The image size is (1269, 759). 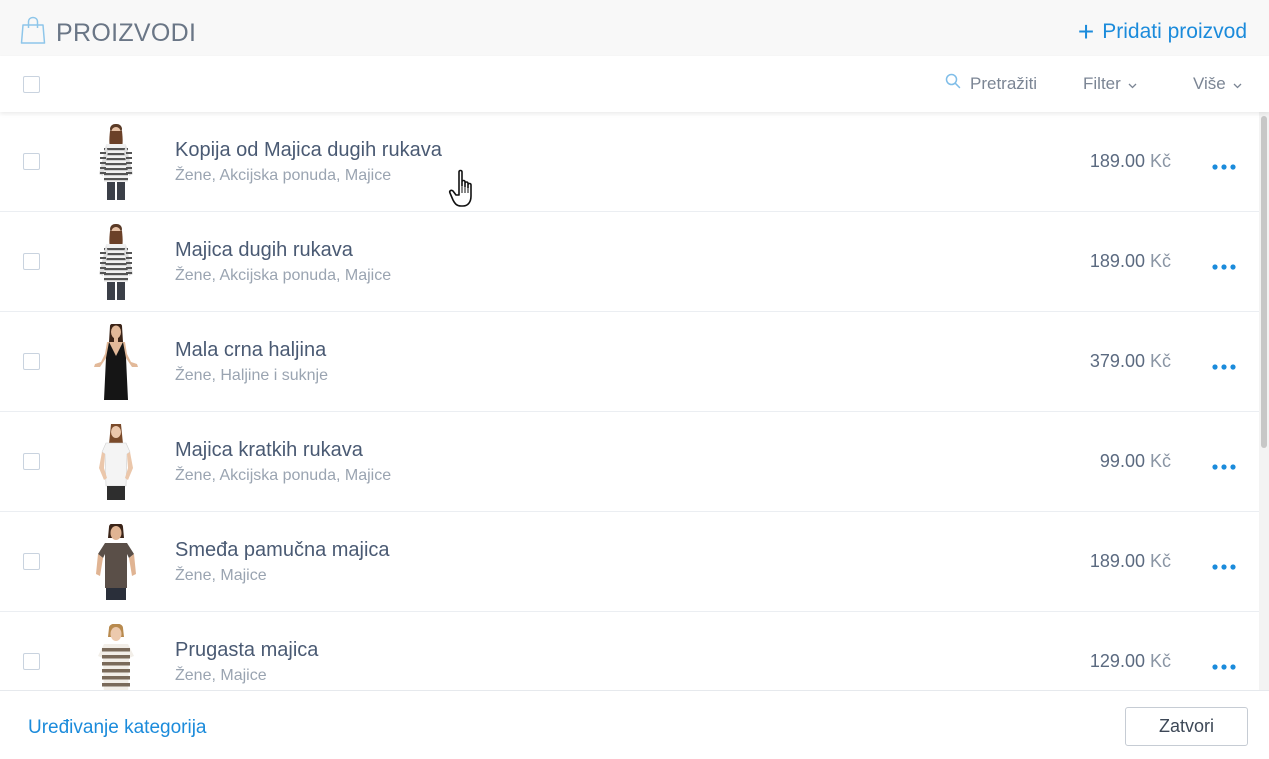 What do you see at coordinates (1086, 31) in the screenshot?
I see `plus-icon: +` at bounding box center [1086, 31].